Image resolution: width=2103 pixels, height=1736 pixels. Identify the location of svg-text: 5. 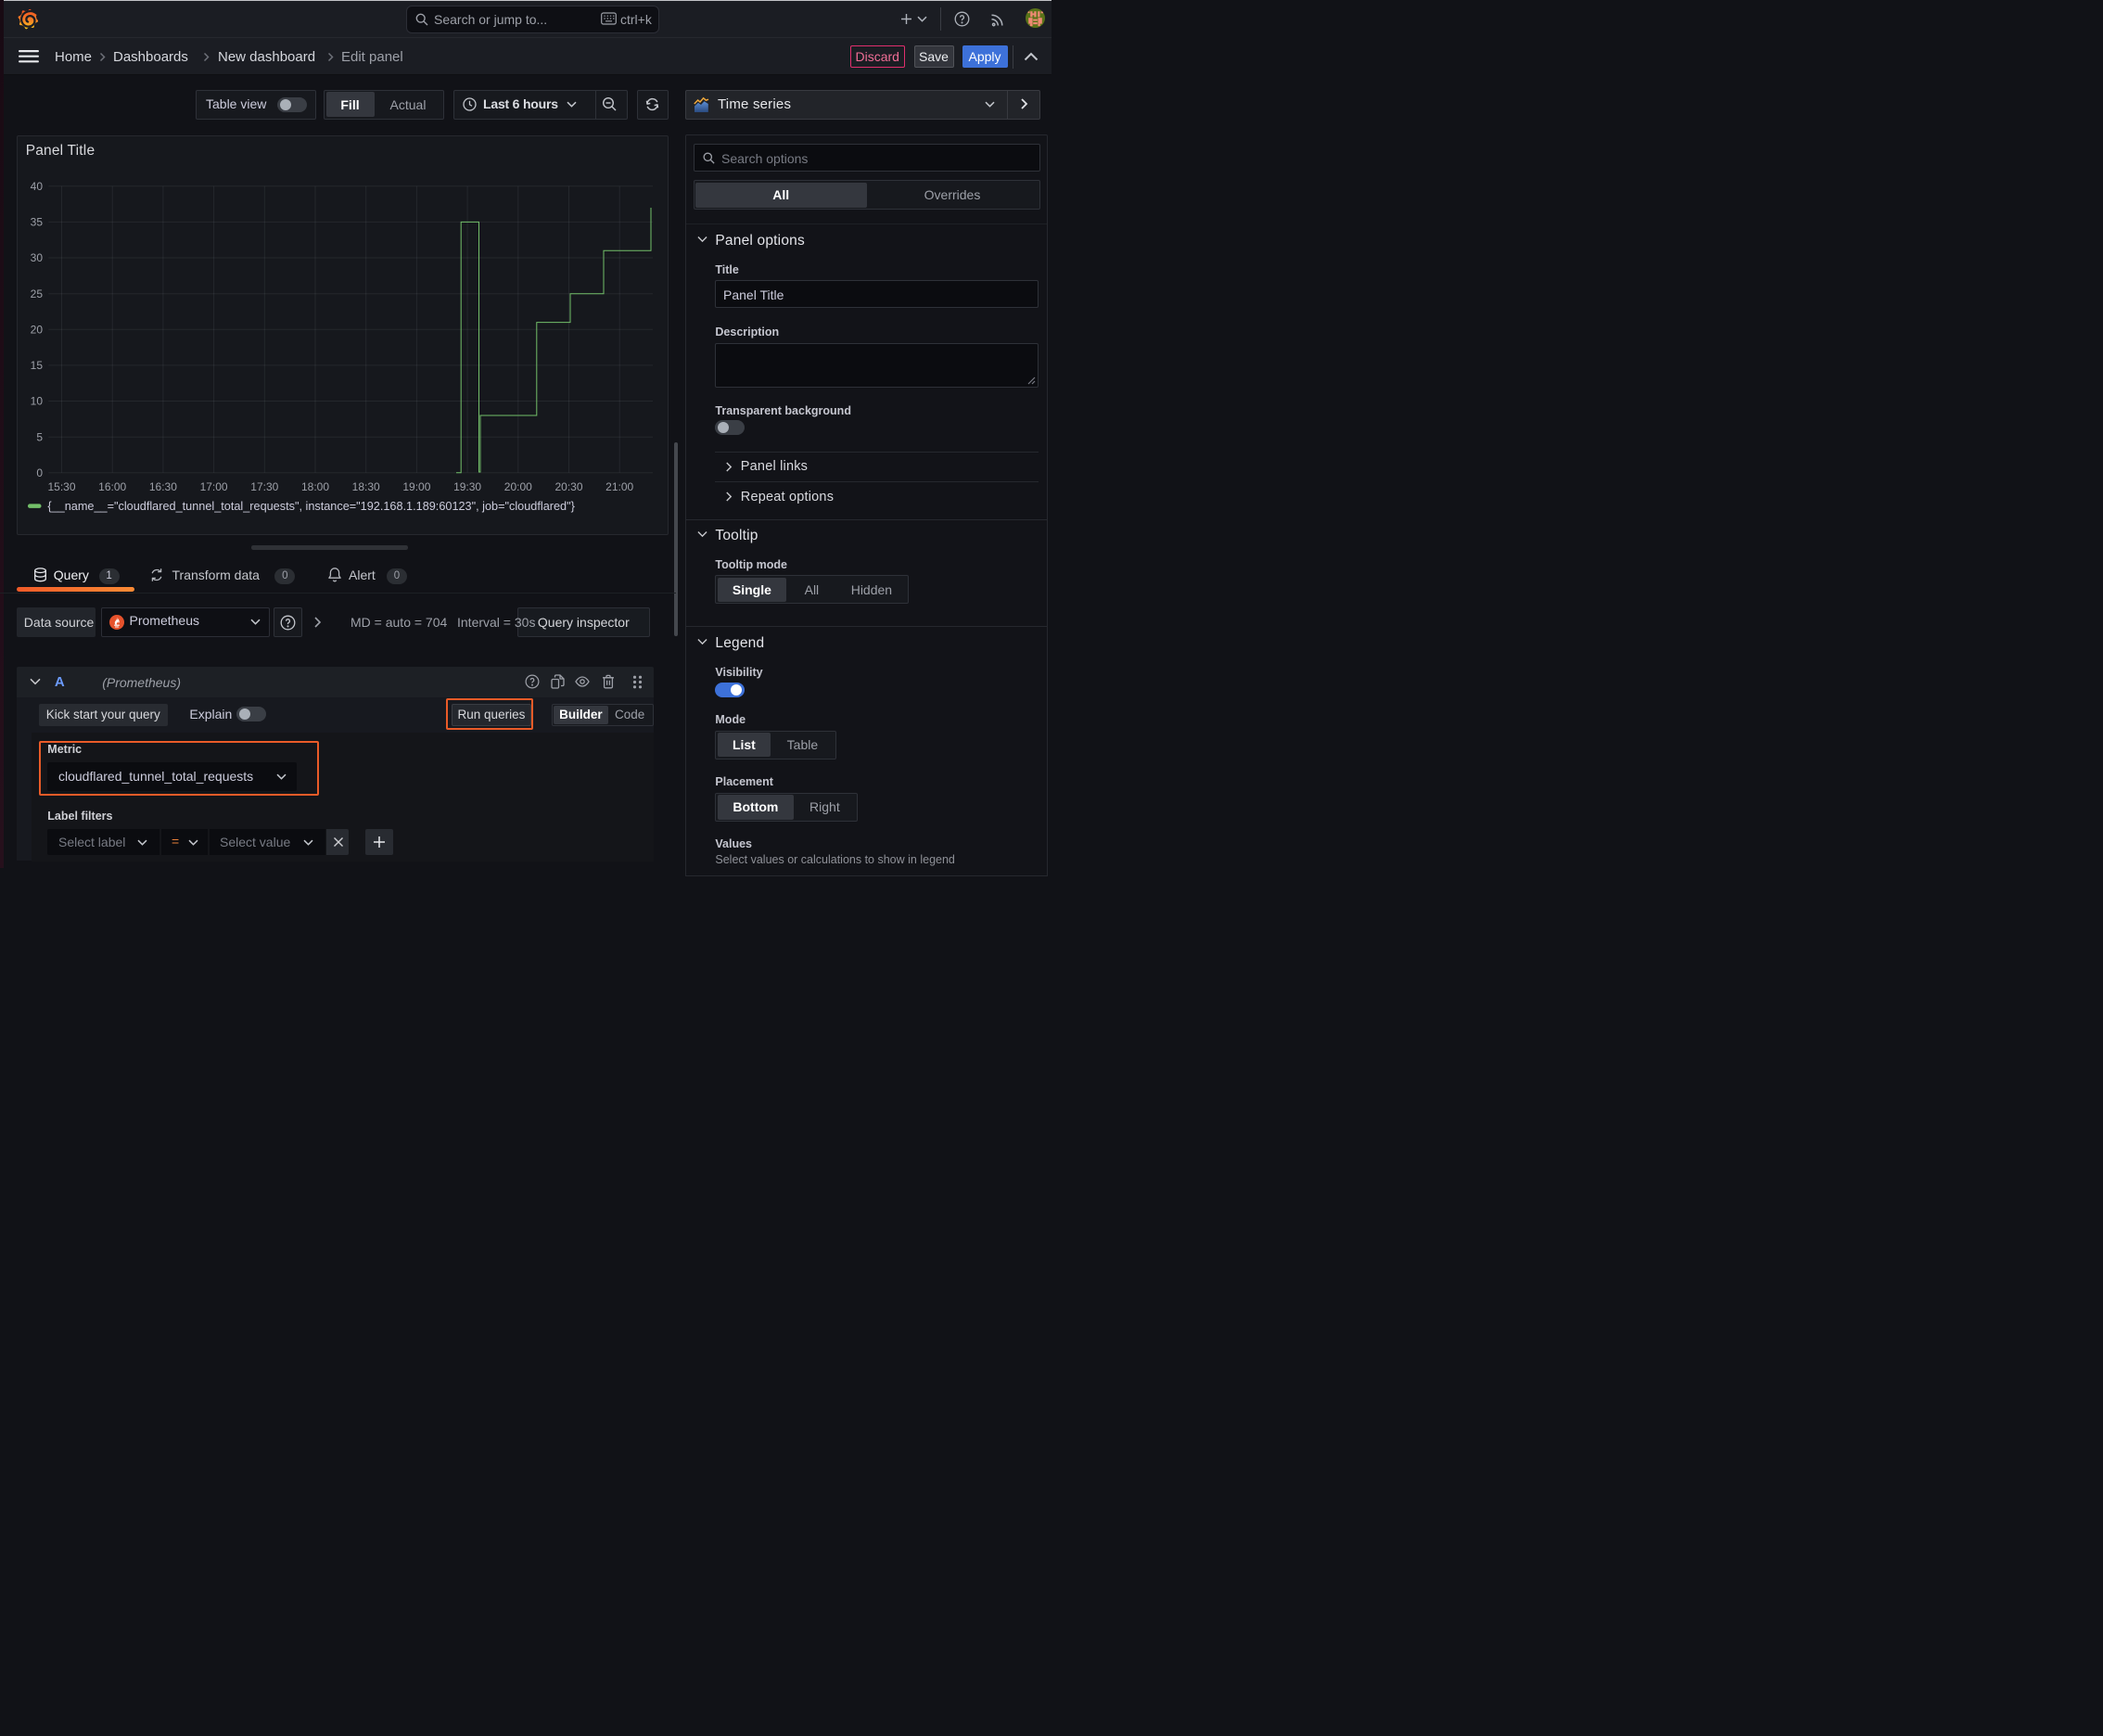
(39, 436).